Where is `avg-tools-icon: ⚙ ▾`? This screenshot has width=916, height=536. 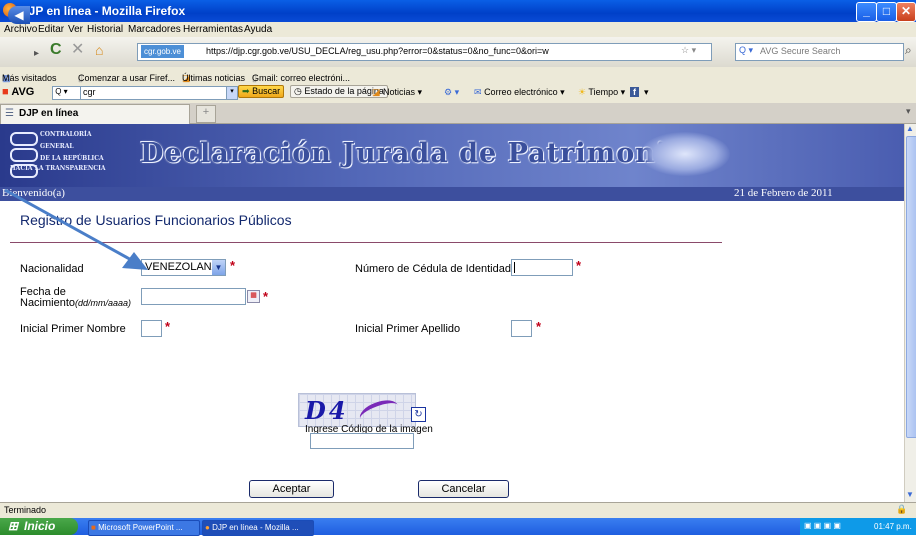
avg-tools-icon: ⚙ ▾ is located at coordinates (451, 92).